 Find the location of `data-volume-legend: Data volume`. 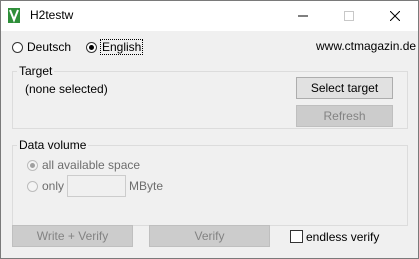

data-volume-legend: Data volume is located at coordinates (53, 145).